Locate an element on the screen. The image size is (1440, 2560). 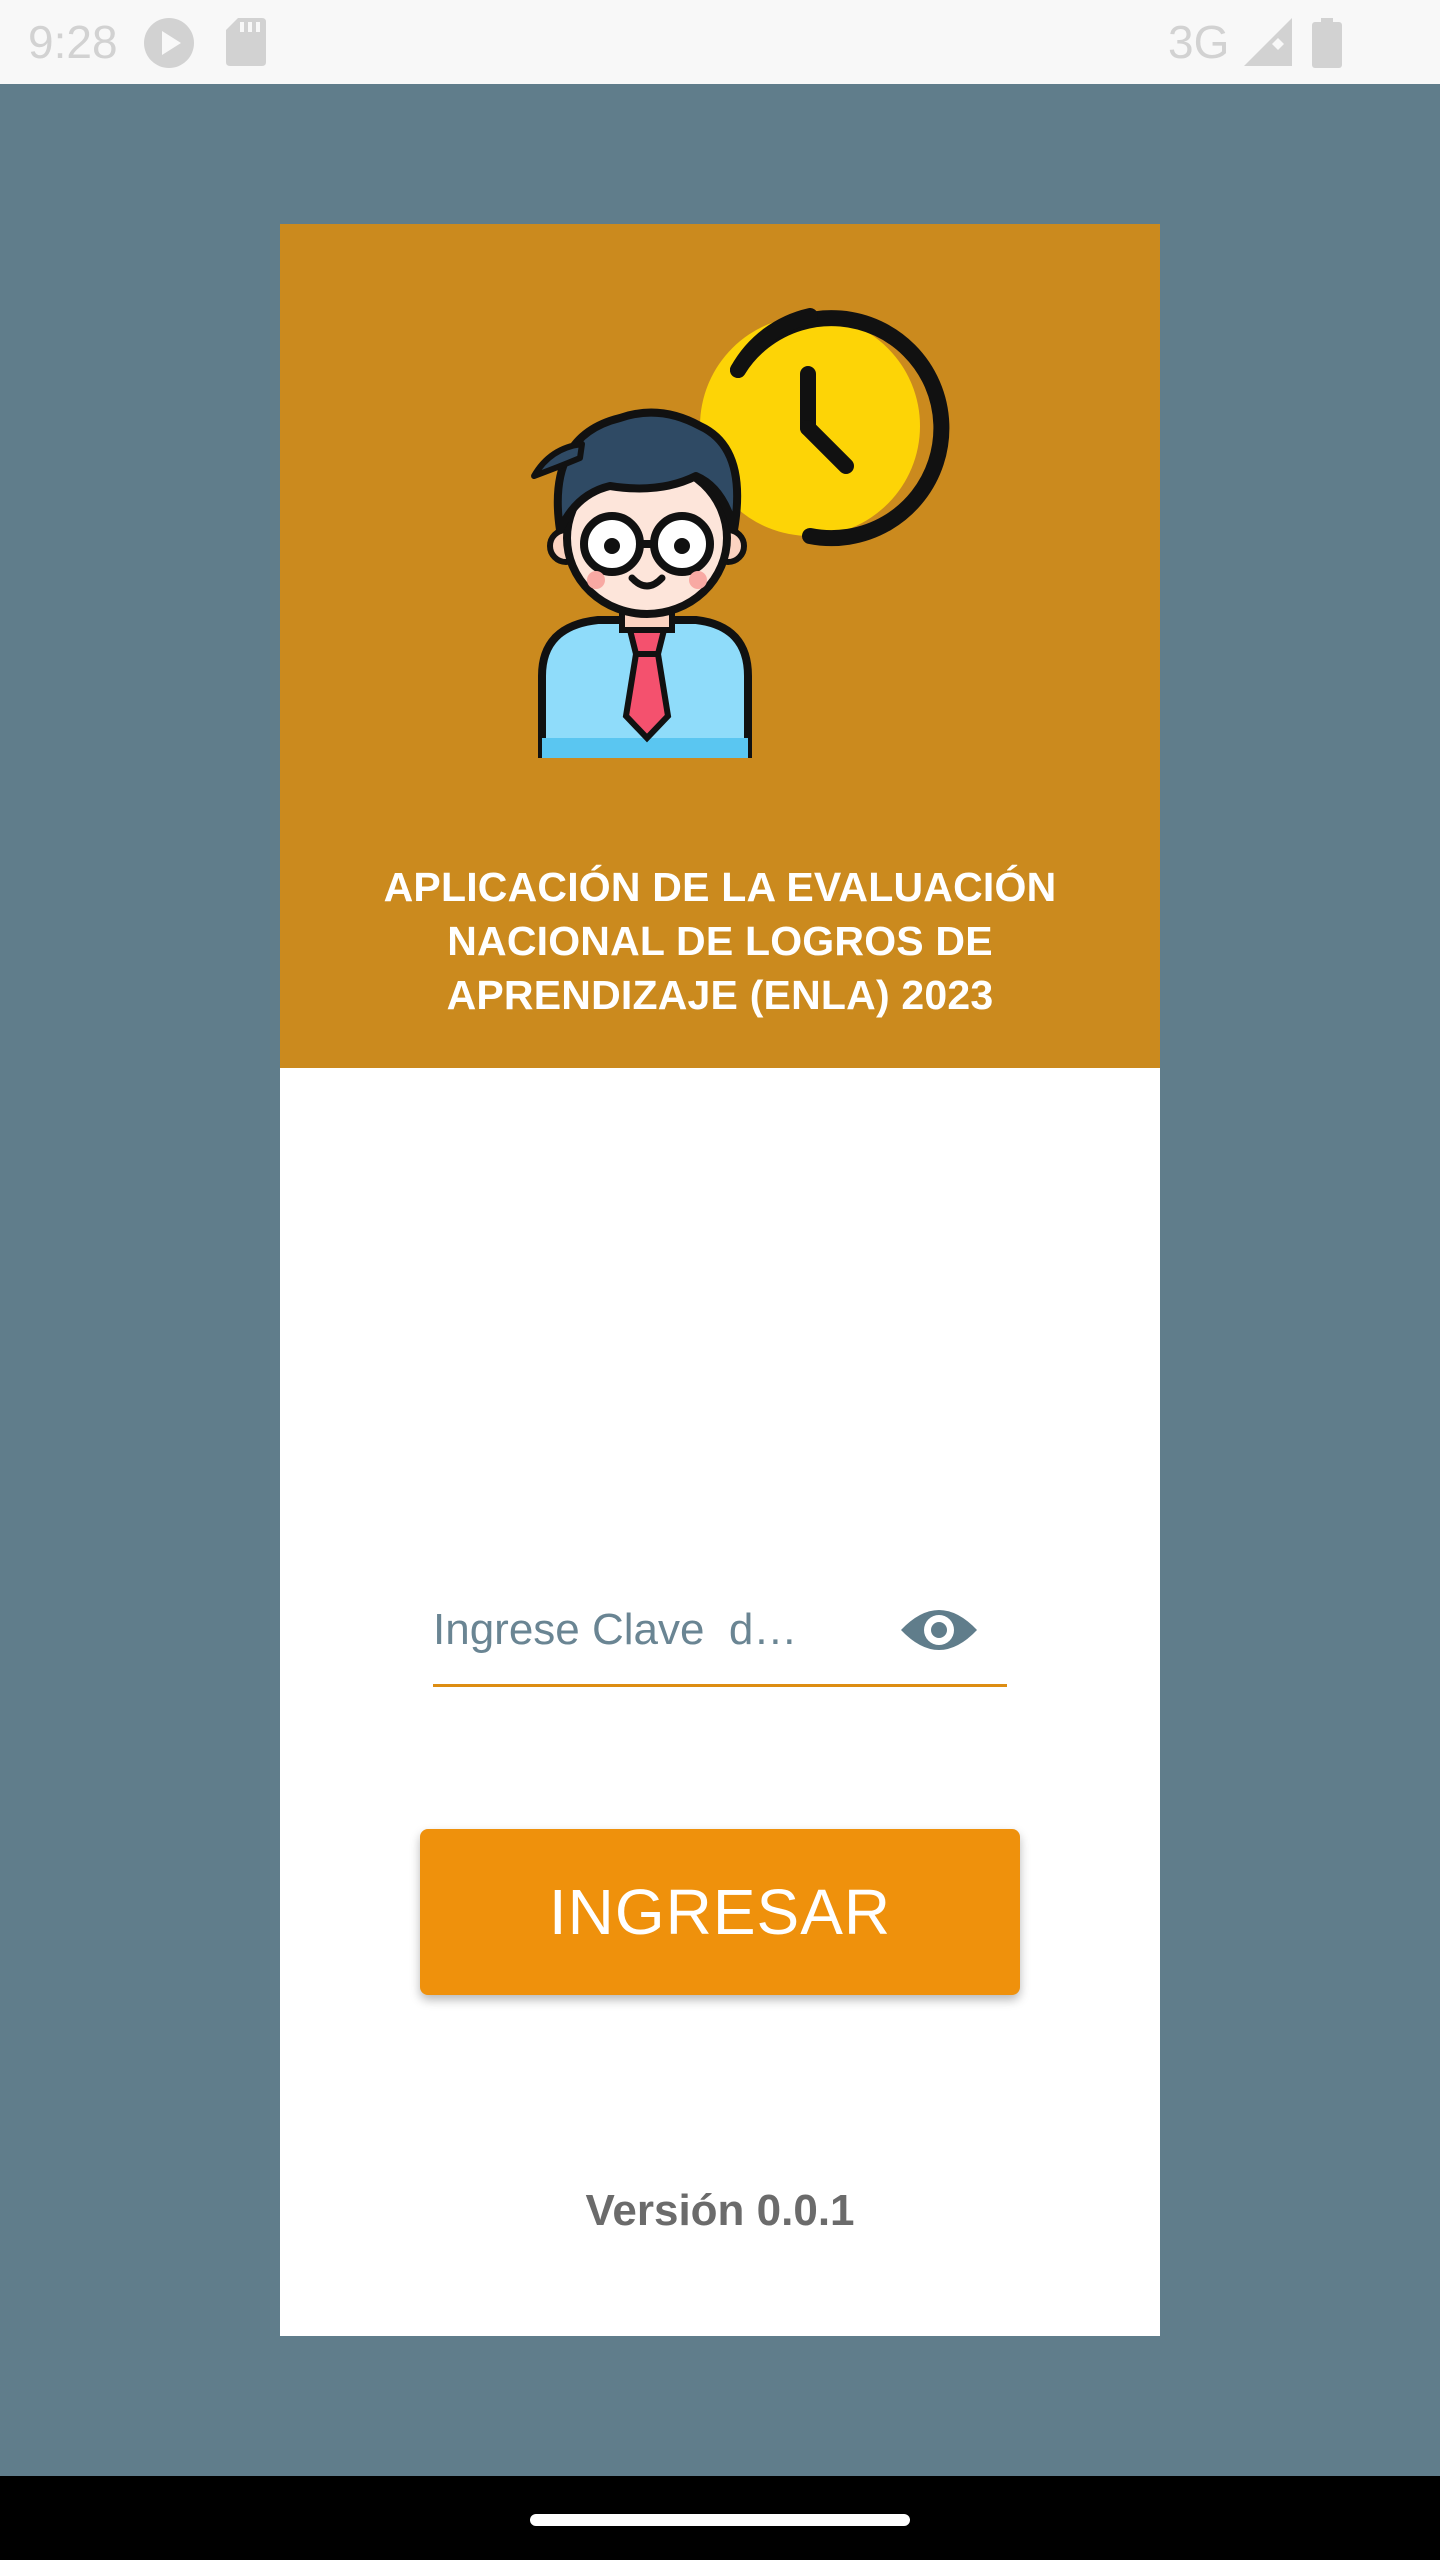
password-field is located at coordinates (720, 1631).